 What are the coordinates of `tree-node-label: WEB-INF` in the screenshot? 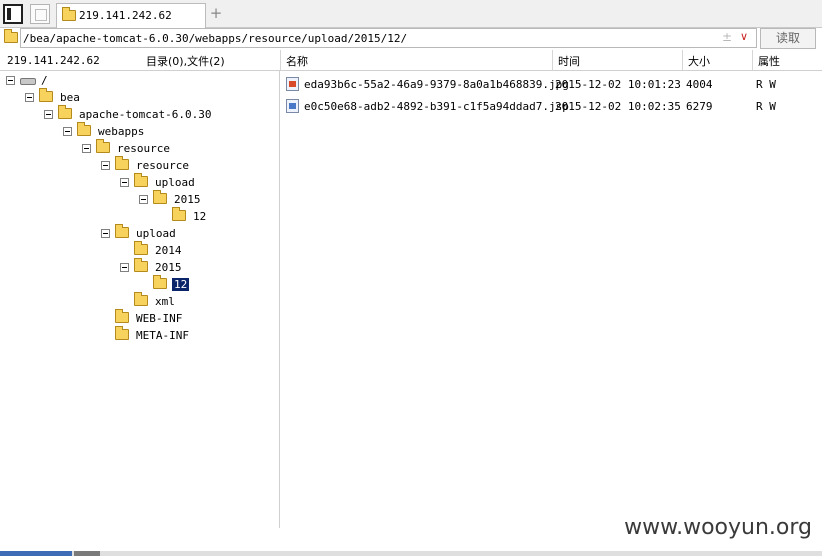 It's located at (159, 318).